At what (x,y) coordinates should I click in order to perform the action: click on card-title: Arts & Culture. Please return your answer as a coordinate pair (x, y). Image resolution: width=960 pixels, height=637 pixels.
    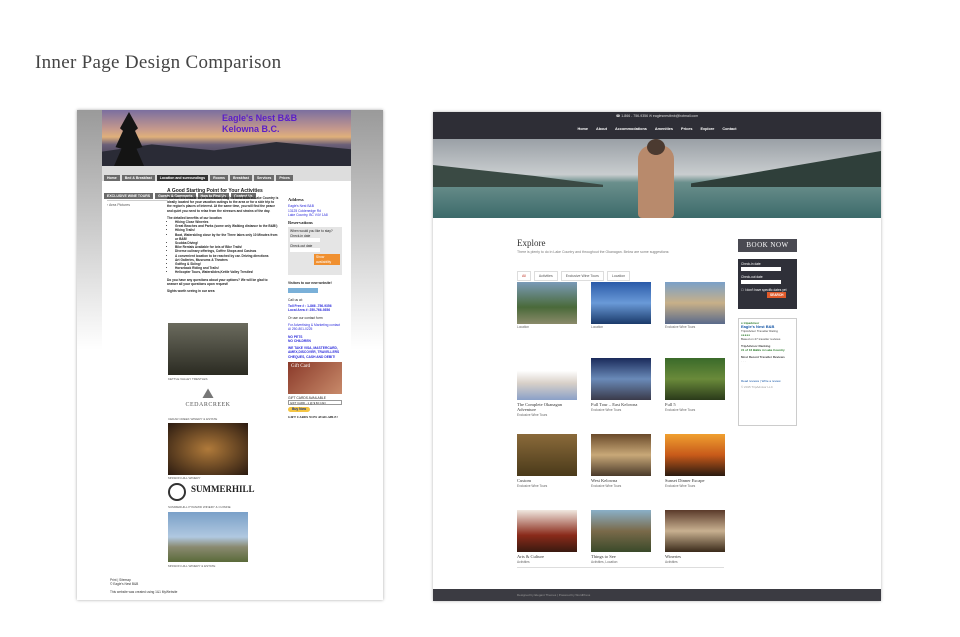
    Looking at the image, I should click on (547, 556).